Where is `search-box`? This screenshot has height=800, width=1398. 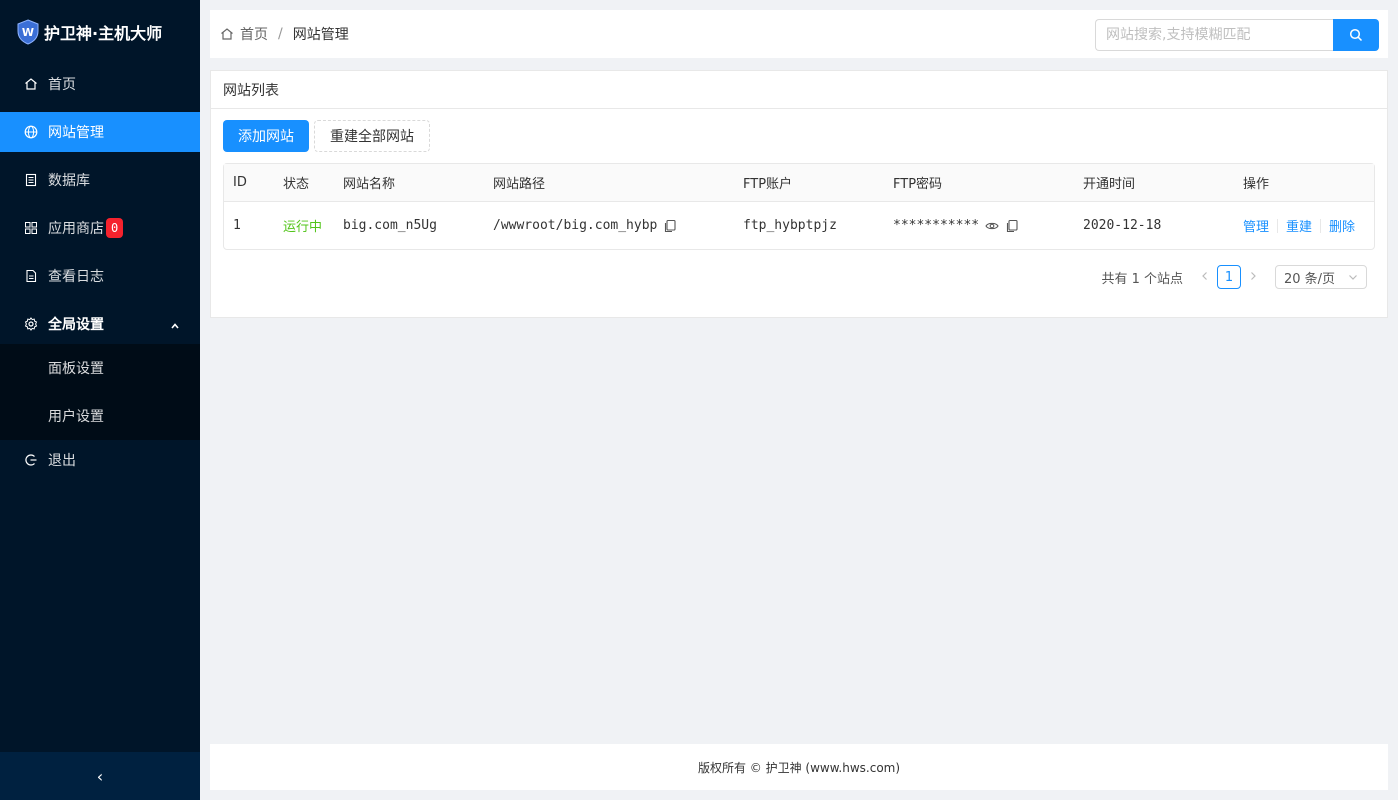 search-box is located at coordinates (1237, 35).